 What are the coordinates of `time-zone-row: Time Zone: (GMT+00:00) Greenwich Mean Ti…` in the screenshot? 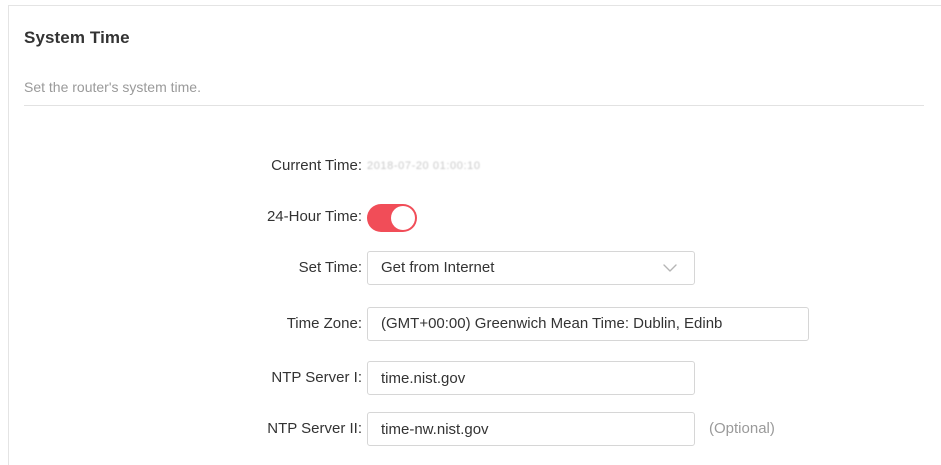 It's located at (475, 324).